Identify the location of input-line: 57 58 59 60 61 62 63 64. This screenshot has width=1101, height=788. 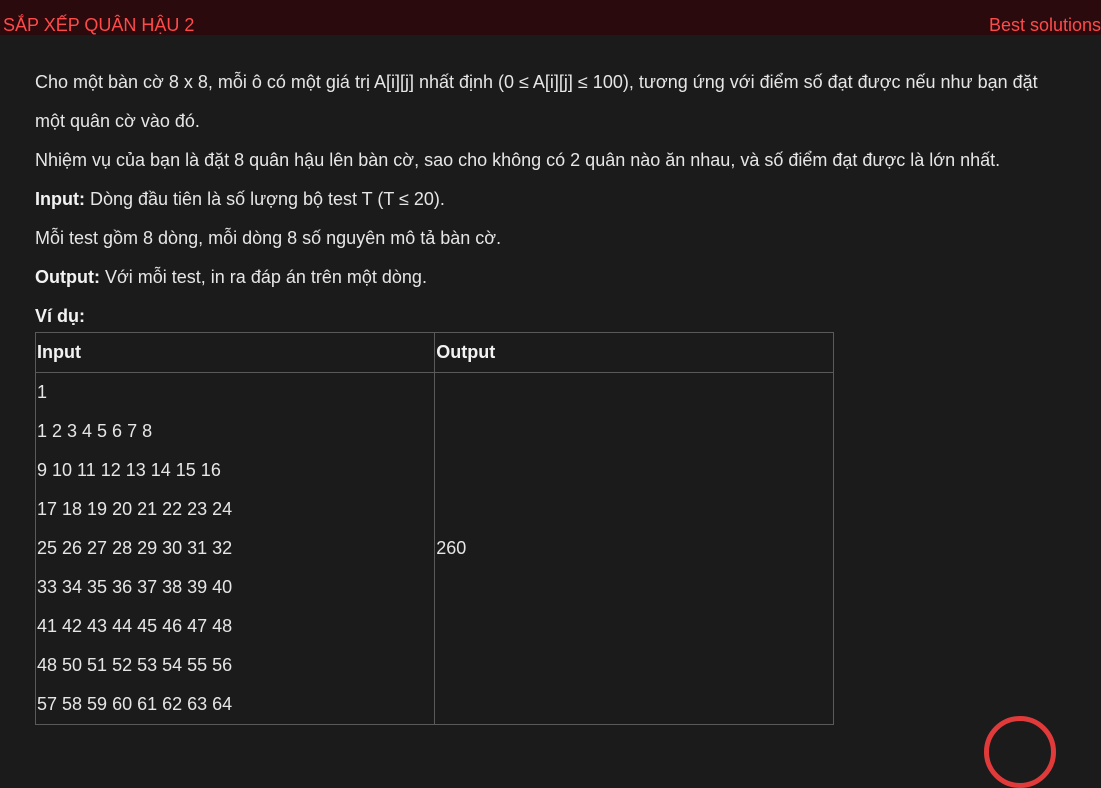
(135, 704).